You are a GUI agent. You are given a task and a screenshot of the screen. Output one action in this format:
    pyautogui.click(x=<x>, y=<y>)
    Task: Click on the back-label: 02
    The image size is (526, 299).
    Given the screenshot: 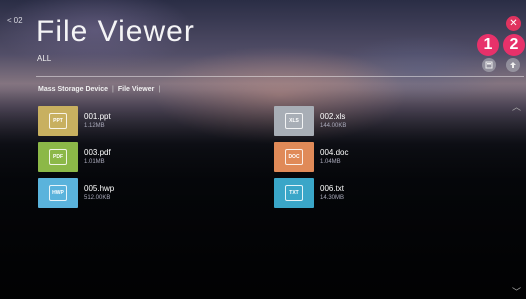 What is the action you would take?
    pyautogui.click(x=18, y=20)
    